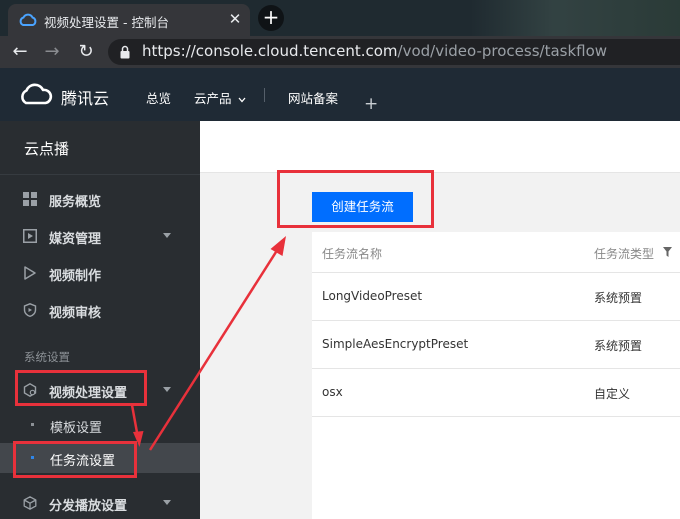 The height and width of the screenshot is (519, 680). I want to click on sidebar-item-overview: 服务概览, so click(100, 199).